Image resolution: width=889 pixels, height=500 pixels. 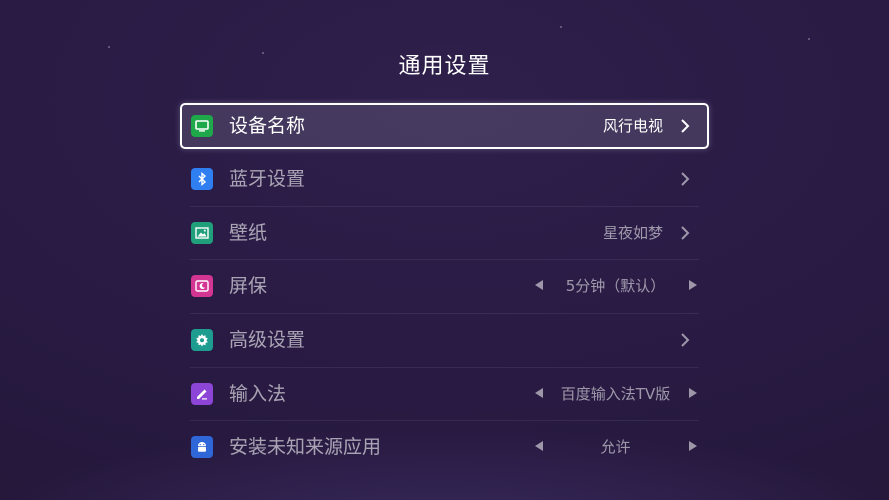 What do you see at coordinates (202, 286) in the screenshot?
I see `screensaver-icon` at bounding box center [202, 286].